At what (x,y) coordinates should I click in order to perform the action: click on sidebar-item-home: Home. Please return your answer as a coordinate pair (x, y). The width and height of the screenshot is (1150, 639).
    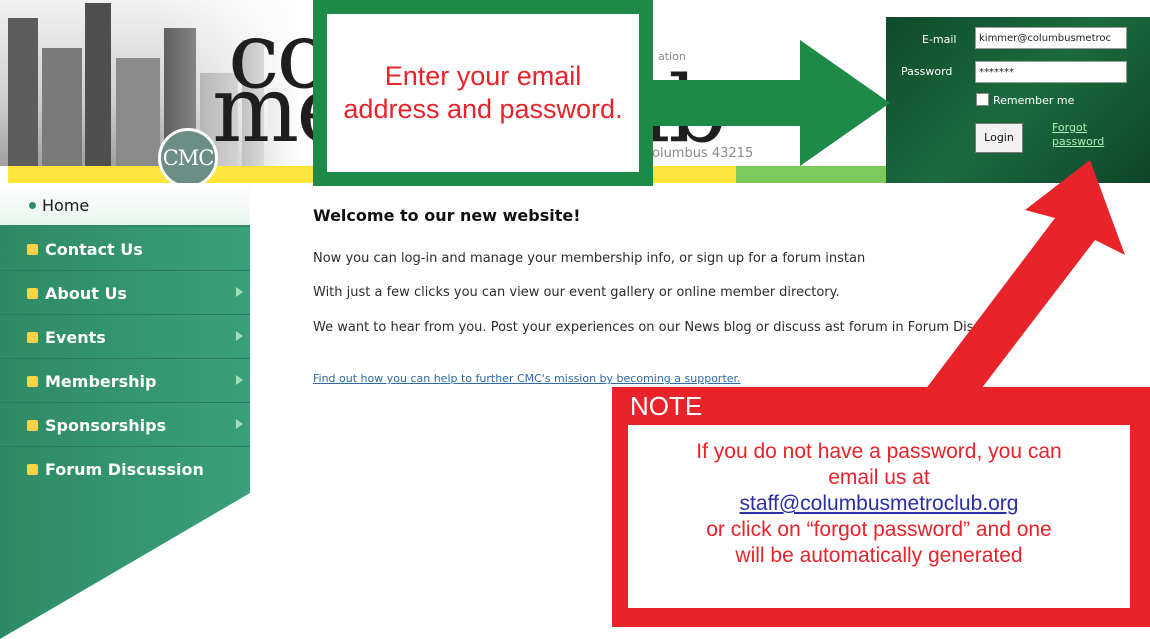
    Looking at the image, I should click on (125, 205).